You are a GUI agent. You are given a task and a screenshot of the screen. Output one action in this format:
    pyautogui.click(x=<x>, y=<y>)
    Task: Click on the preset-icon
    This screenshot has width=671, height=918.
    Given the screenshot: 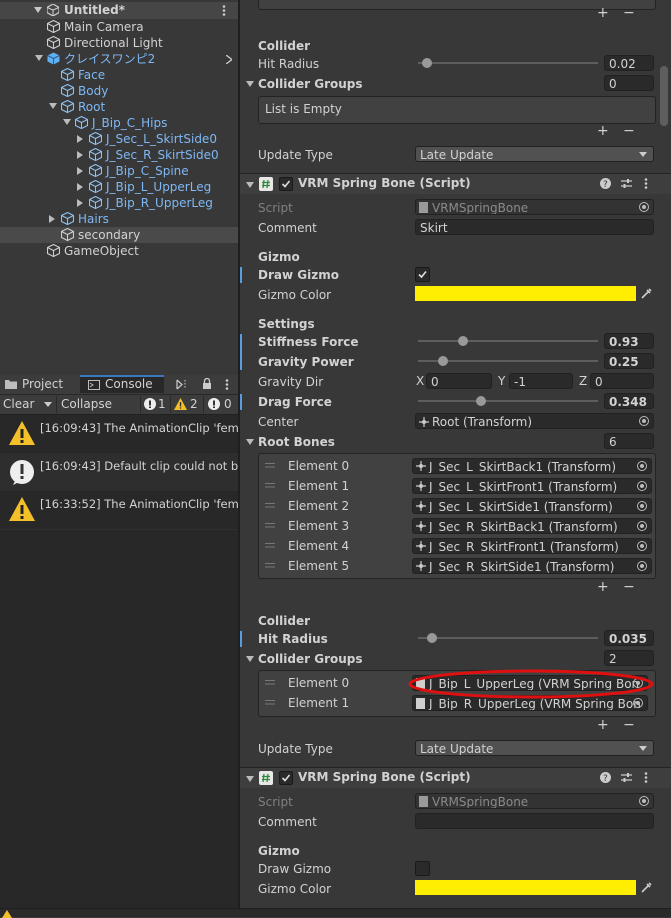 What is the action you would take?
    pyautogui.click(x=626, y=777)
    